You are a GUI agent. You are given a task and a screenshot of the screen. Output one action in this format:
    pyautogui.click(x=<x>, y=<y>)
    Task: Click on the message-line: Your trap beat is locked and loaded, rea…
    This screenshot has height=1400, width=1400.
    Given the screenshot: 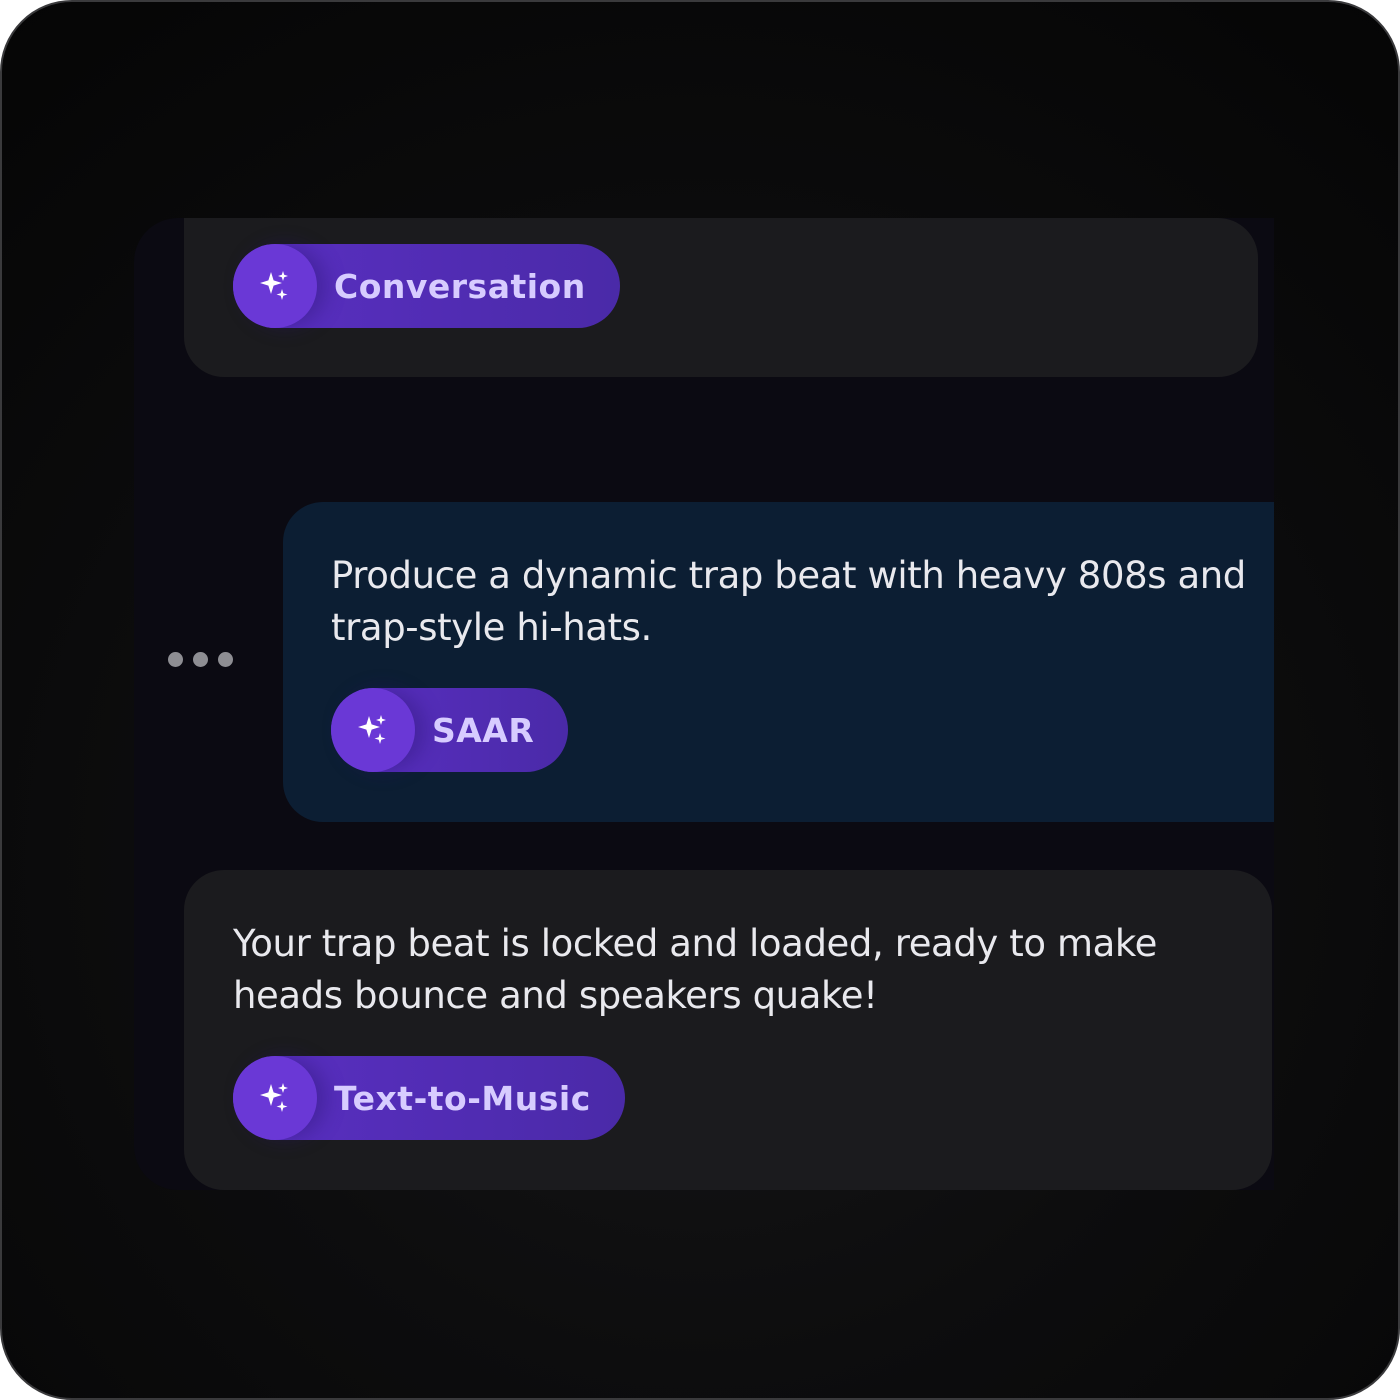 What is the action you would take?
    pyautogui.click(x=695, y=943)
    